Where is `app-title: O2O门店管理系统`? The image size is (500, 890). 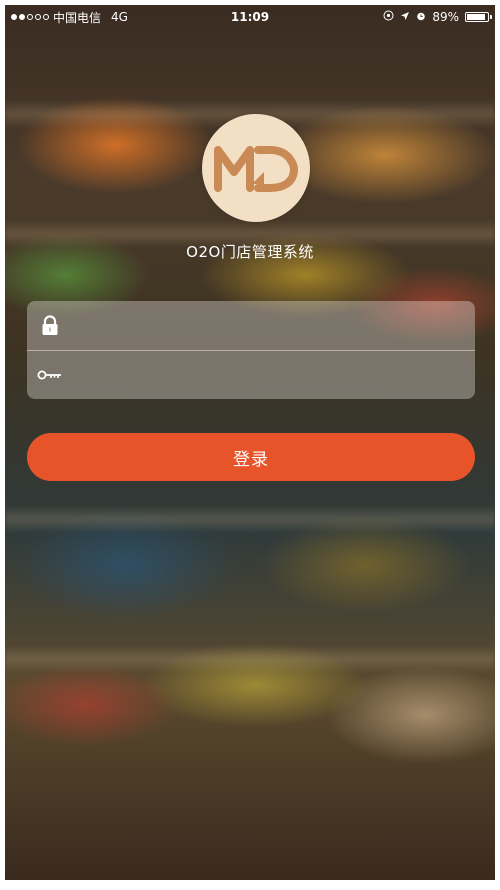 app-title: O2O门店管理系统 is located at coordinates (250, 252).